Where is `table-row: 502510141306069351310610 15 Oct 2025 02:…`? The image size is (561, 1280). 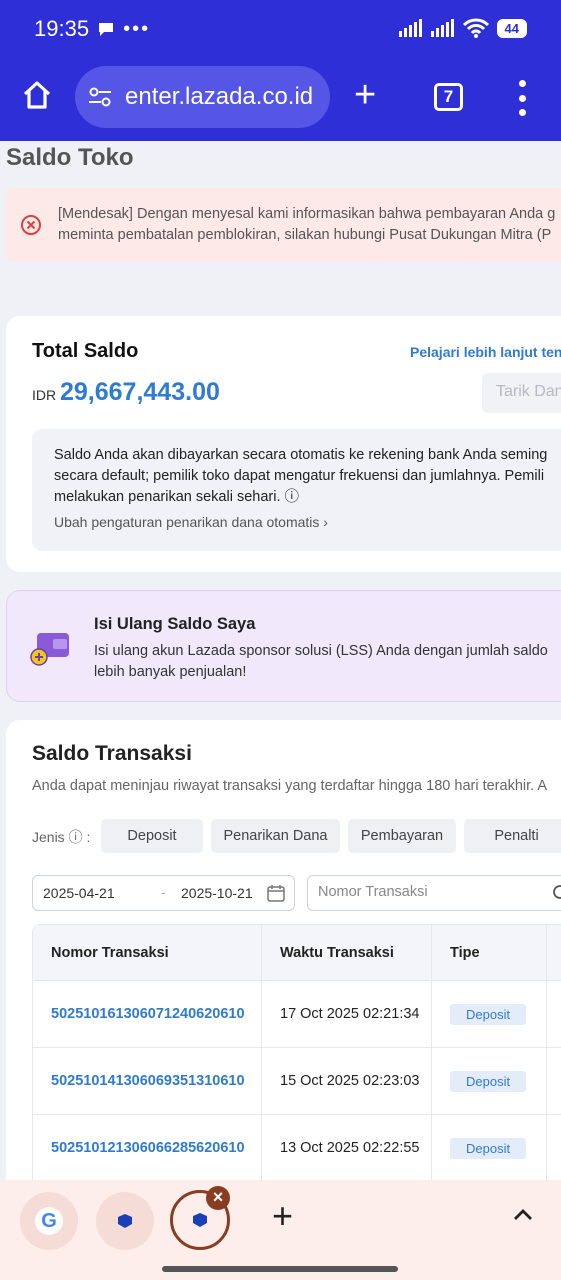
table-row: 502510141306069351310610 15 Oct 2025 02:… is located at coordinates (297, 1080).